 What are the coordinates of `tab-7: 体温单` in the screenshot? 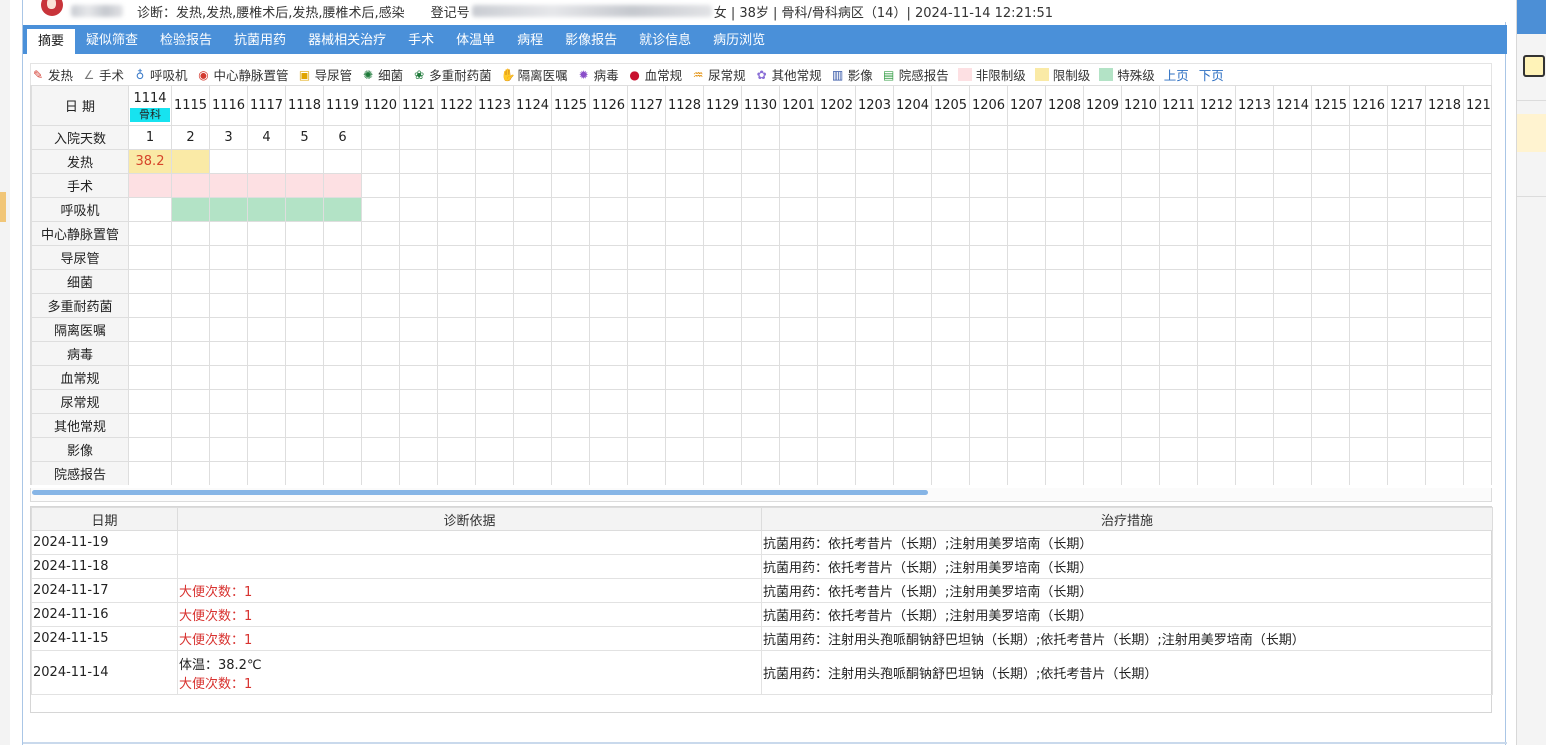 It's located at (475, 39).